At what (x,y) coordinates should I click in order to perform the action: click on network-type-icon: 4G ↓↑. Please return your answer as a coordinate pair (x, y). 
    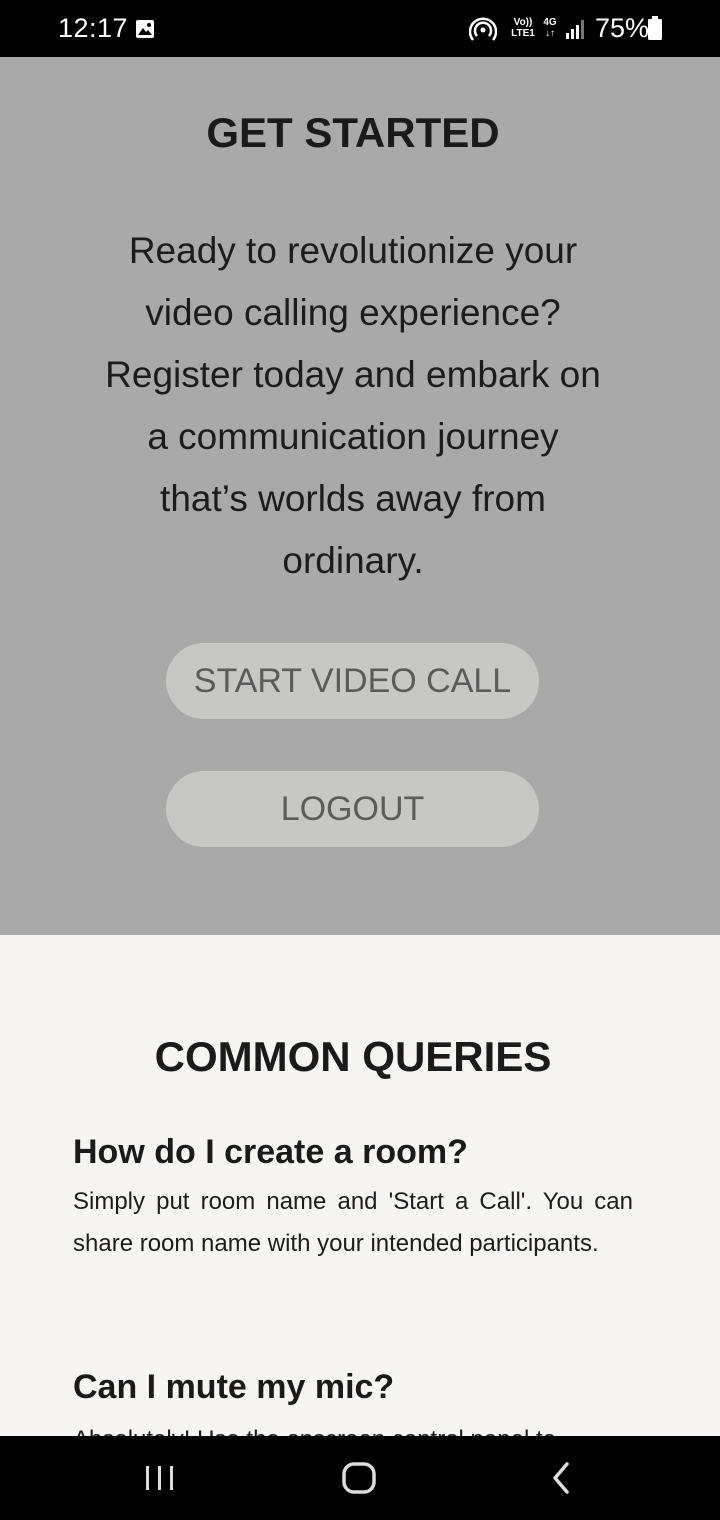
    Looking at the image, I should click on (550, 30).